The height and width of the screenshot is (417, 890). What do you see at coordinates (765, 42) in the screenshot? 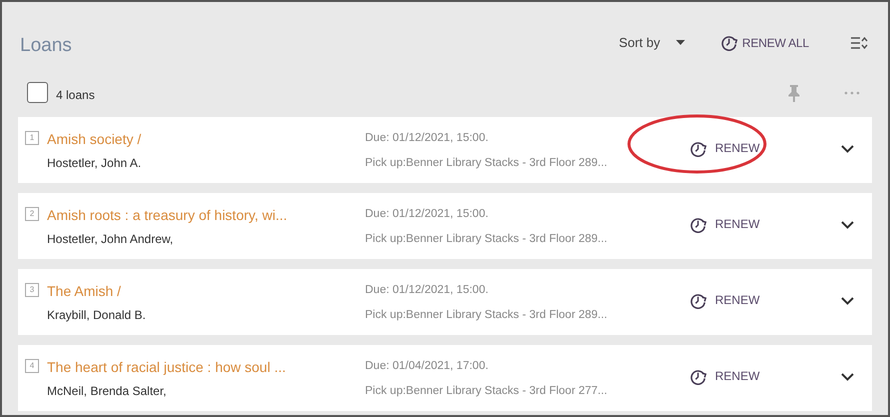
I see `renew-all-button: RENEW ALL` at bounding box center [765, 42].